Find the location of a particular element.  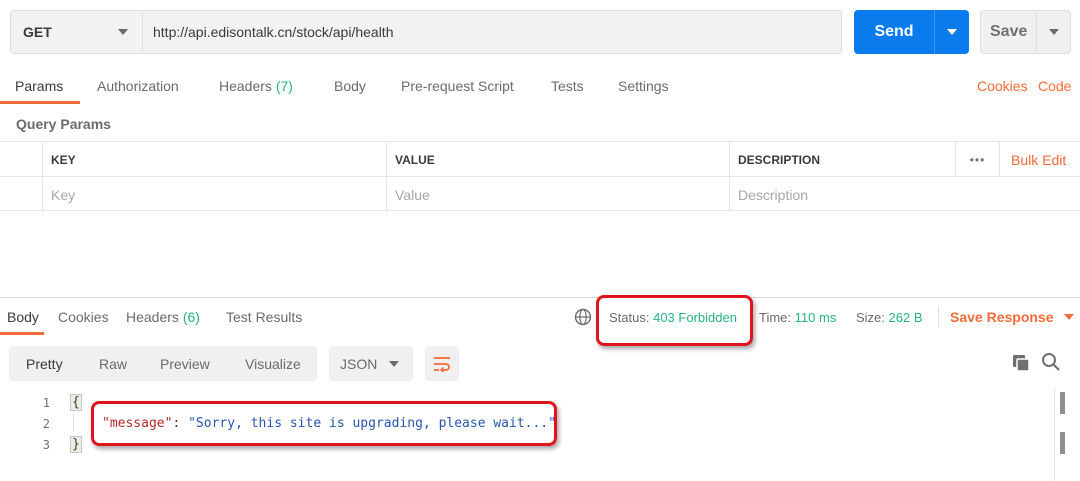

tab-authorization: Authorization is located at coordinates (138, 86).